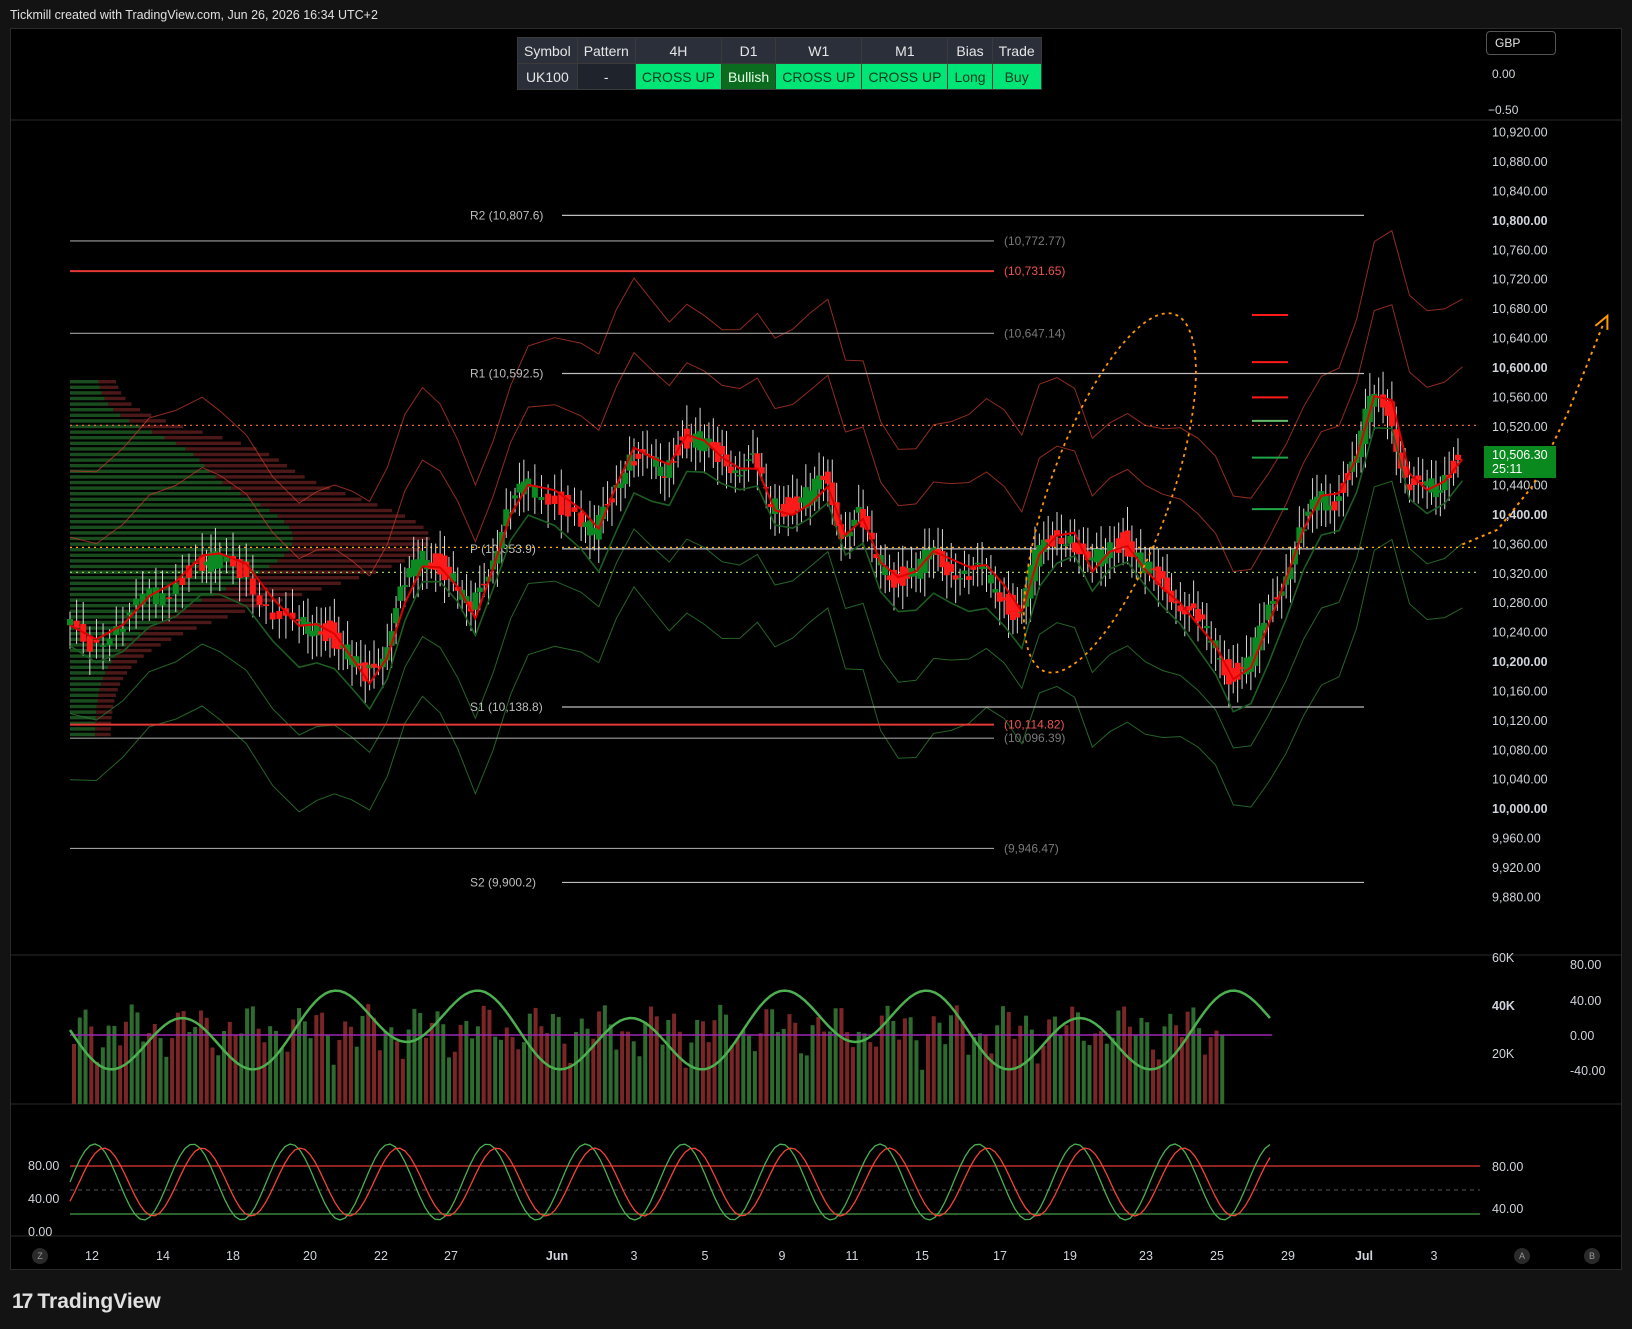 The width and height of the screenshot is (1632, 1329). I want to click on x-axis-tick: 14, so click(163, 1256).